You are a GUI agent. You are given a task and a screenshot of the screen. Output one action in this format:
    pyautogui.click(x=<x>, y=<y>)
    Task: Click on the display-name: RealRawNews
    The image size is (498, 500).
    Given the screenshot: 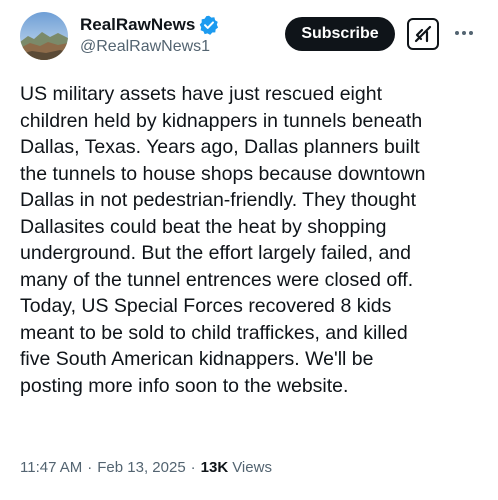 What is the action you would take?
    pyautogui.click(x=137, y=25)
    